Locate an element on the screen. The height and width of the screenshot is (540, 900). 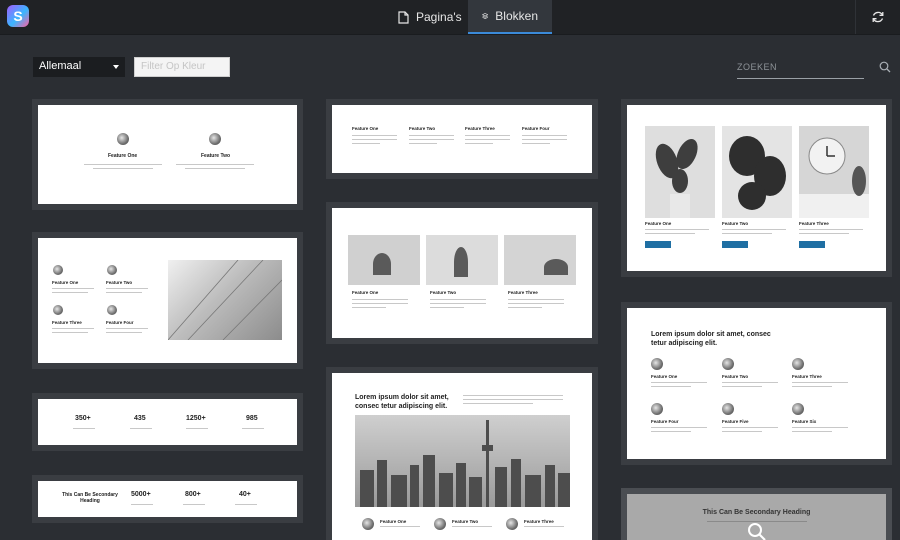
tab-blocks: Blokken is located at coordinates (510, 17).